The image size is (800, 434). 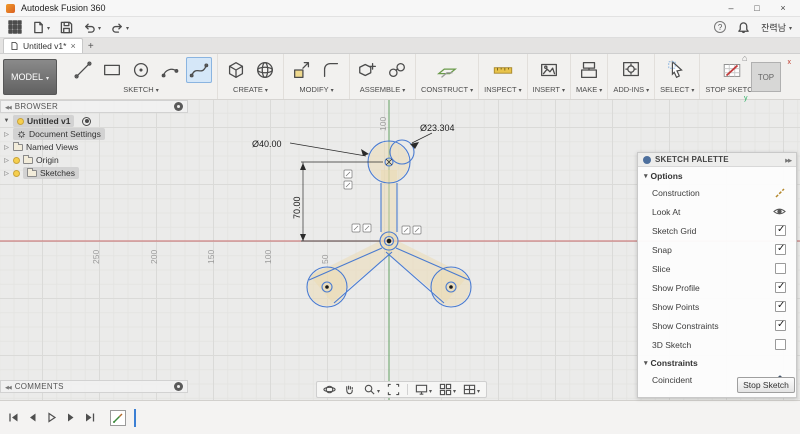 I want to click on maximize-button: □, so click(x=757, y=8).